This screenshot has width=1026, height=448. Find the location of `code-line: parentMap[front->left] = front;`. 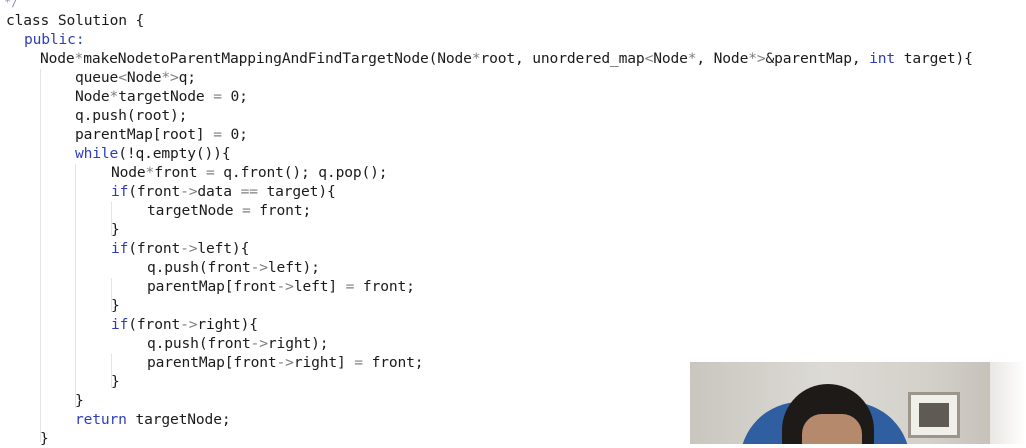

code-line: parentMap[front->left] = front; is located at coordinates (281, 286).